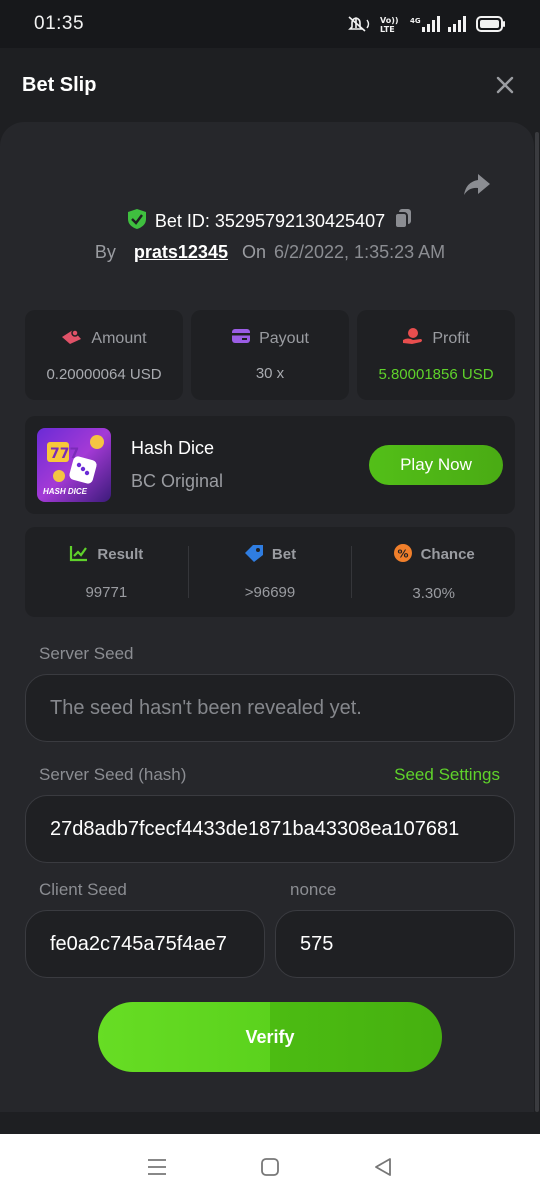  I want to click on stat-value: 0.20000064 USD, so click(104, 374).